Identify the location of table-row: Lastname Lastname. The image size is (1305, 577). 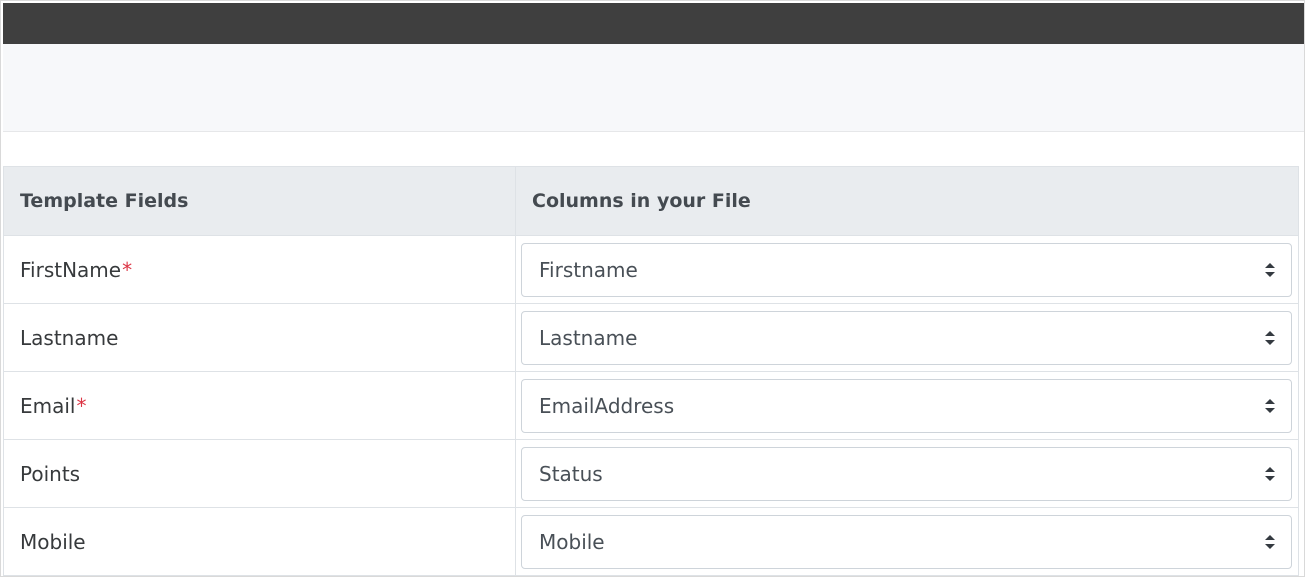
(651, 337).